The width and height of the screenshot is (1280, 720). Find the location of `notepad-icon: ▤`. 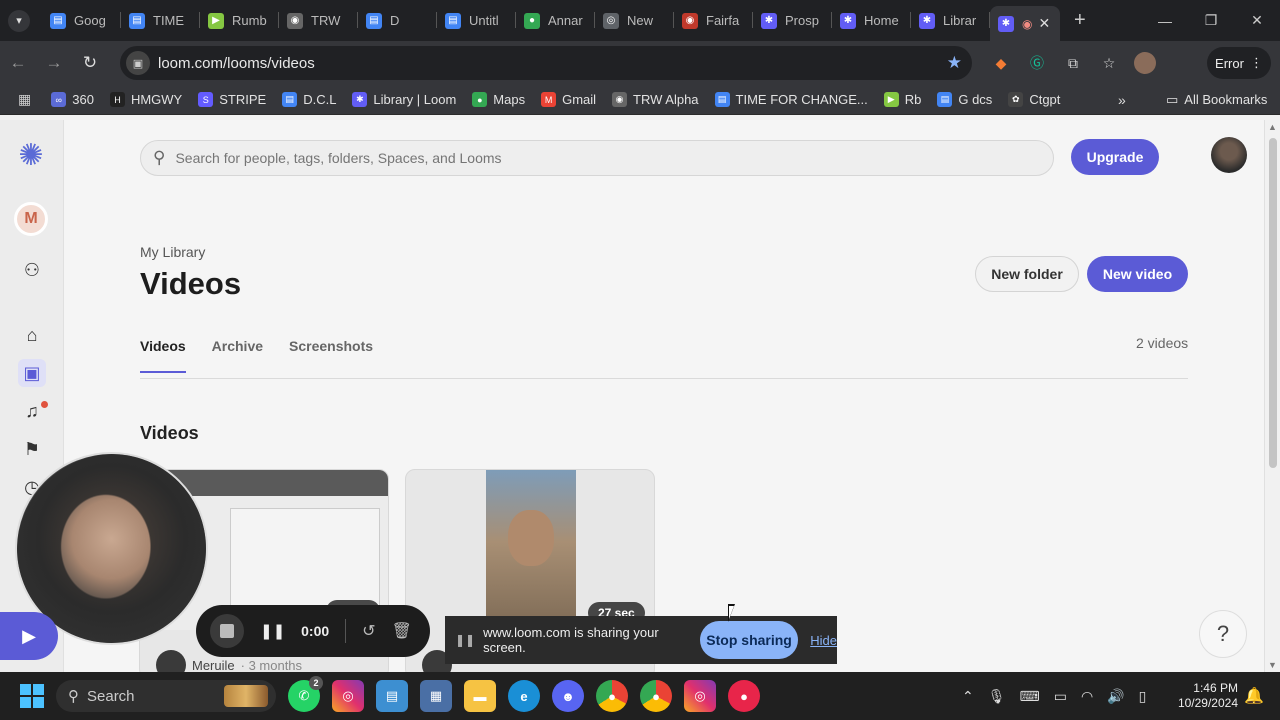

notepad-icon: ▤ is located at coordinates (392, 696).